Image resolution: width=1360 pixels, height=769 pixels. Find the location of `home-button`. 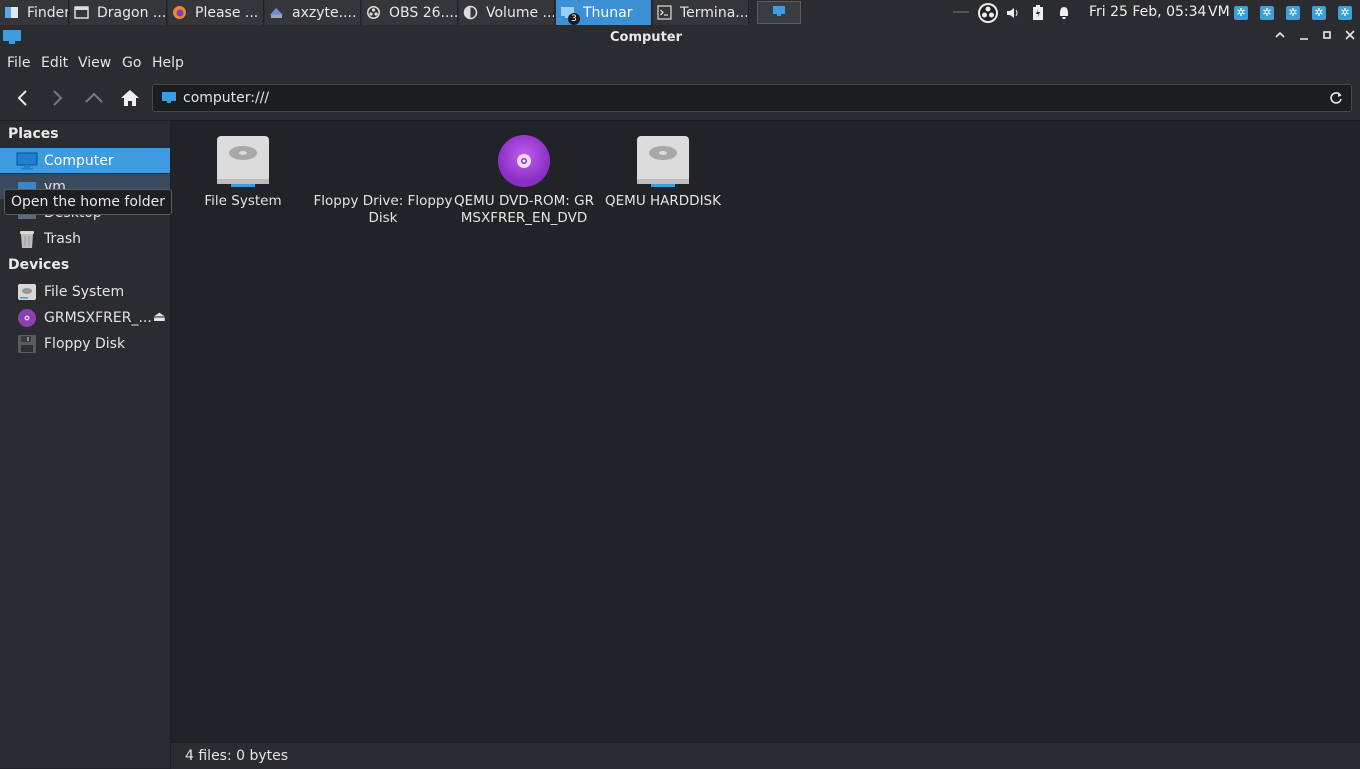

home-button is located at coordinates (130, 98).